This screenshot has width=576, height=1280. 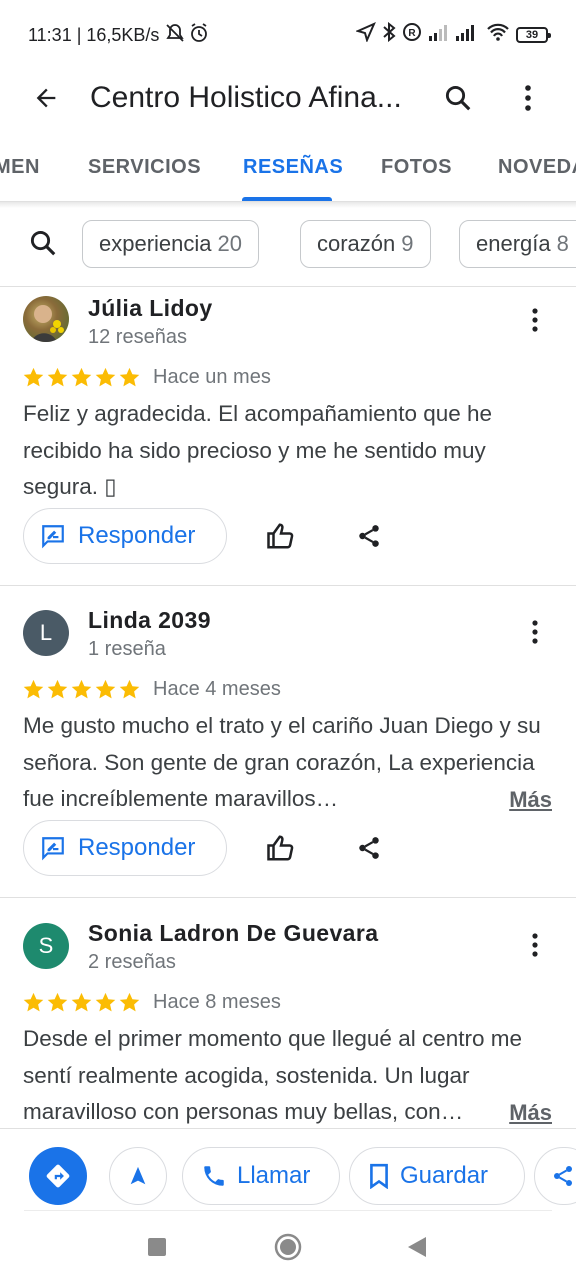 What do you see at coordinates (214, 1176) in the screenshot?
I see `phone-icon` at bounding box center [214, 1176].